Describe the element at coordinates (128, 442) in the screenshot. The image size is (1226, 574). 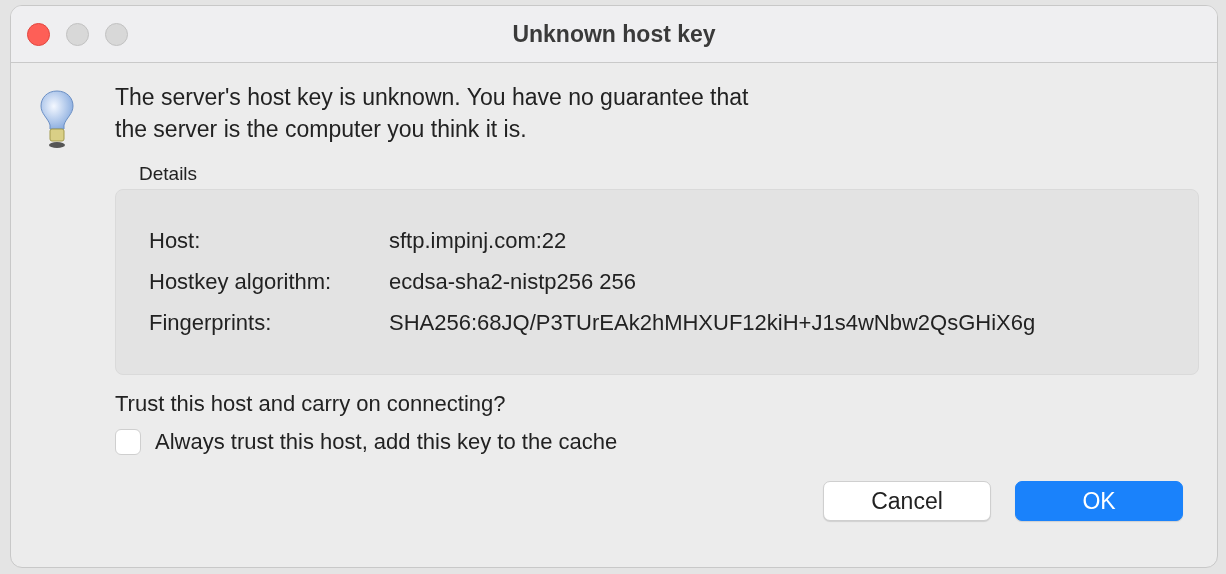
I see `checkbox` at that location.